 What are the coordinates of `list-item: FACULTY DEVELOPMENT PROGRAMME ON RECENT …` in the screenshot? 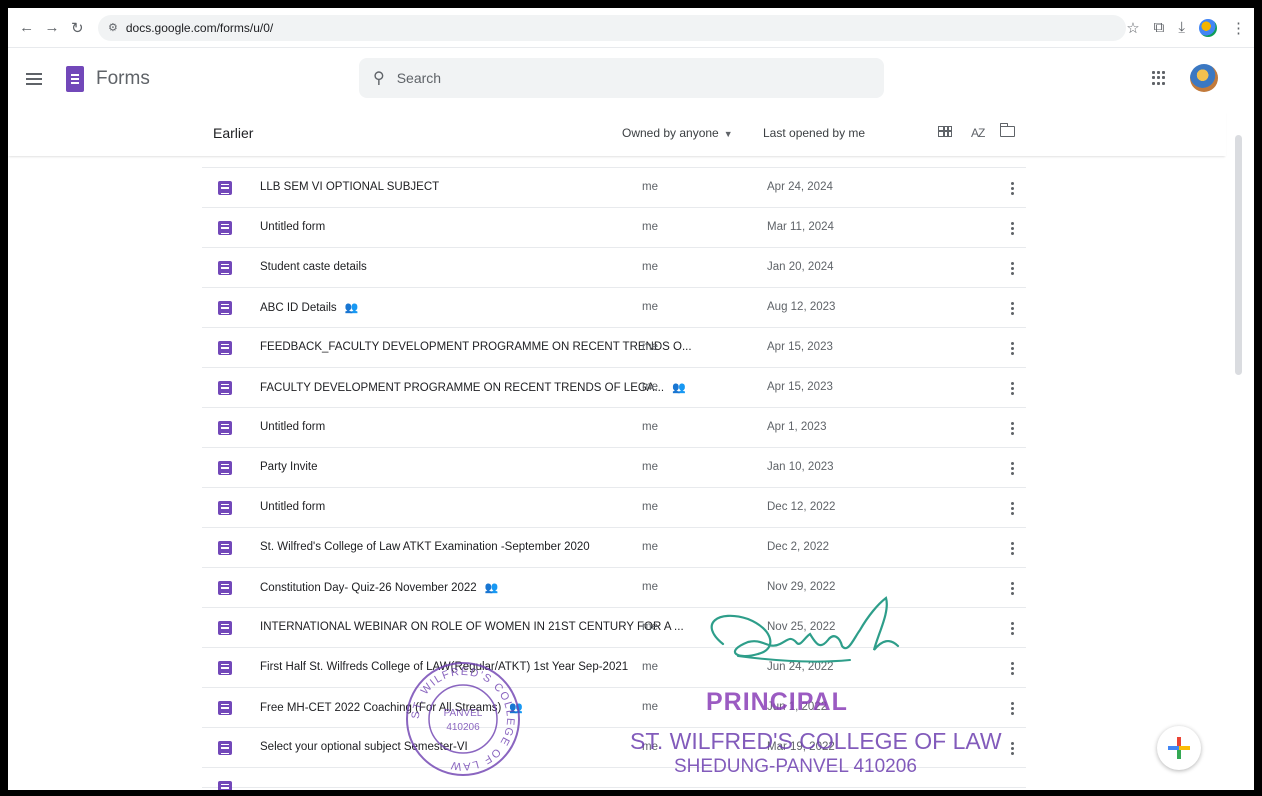 It's located at (614, 388).